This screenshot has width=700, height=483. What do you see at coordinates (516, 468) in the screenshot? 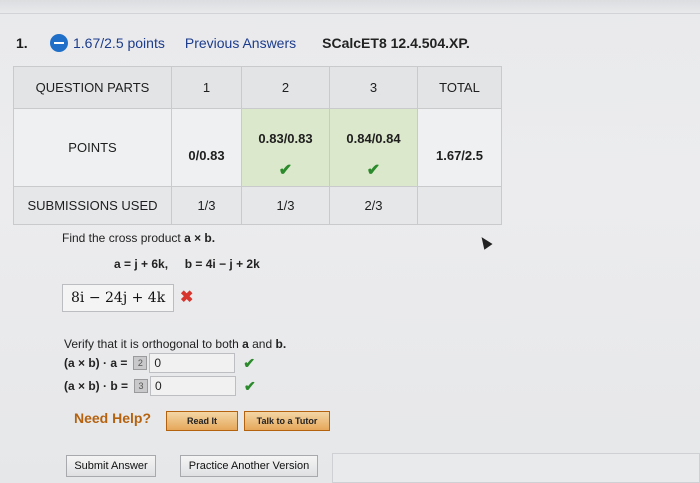
I see `lower-panel` at bounding box center [516, 468].